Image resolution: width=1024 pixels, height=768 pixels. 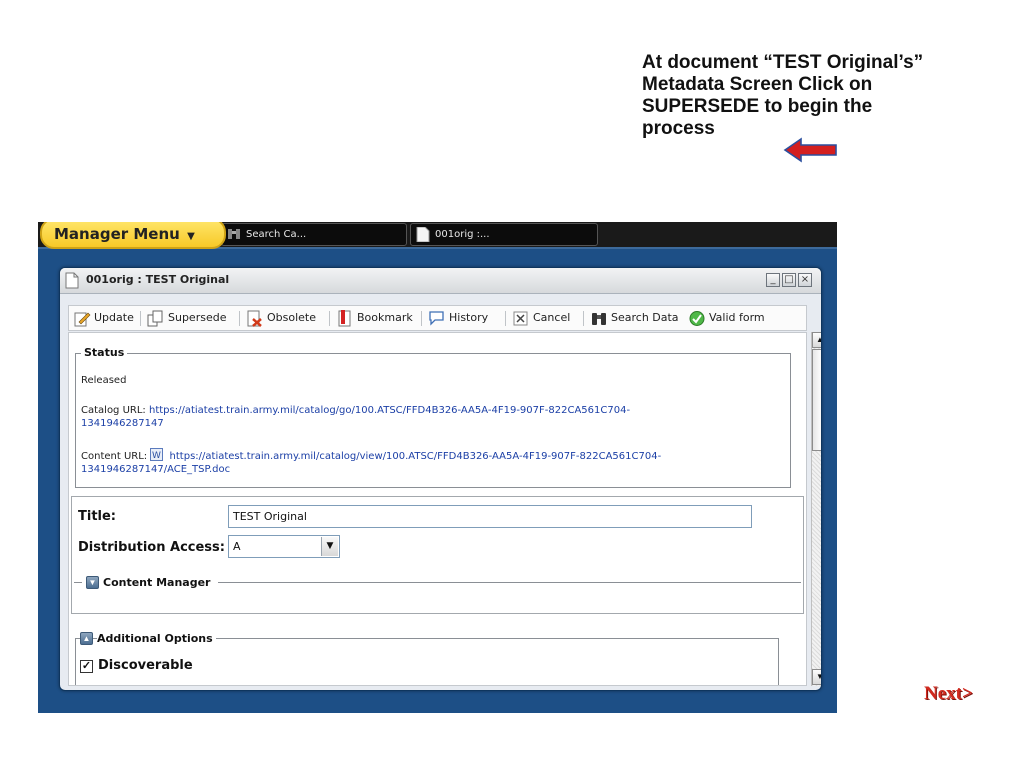 What do you see at coordinates (284, 546) in the screenshot?
I see `distribution-access-select: A ▼` at bounding box center [284, 546].